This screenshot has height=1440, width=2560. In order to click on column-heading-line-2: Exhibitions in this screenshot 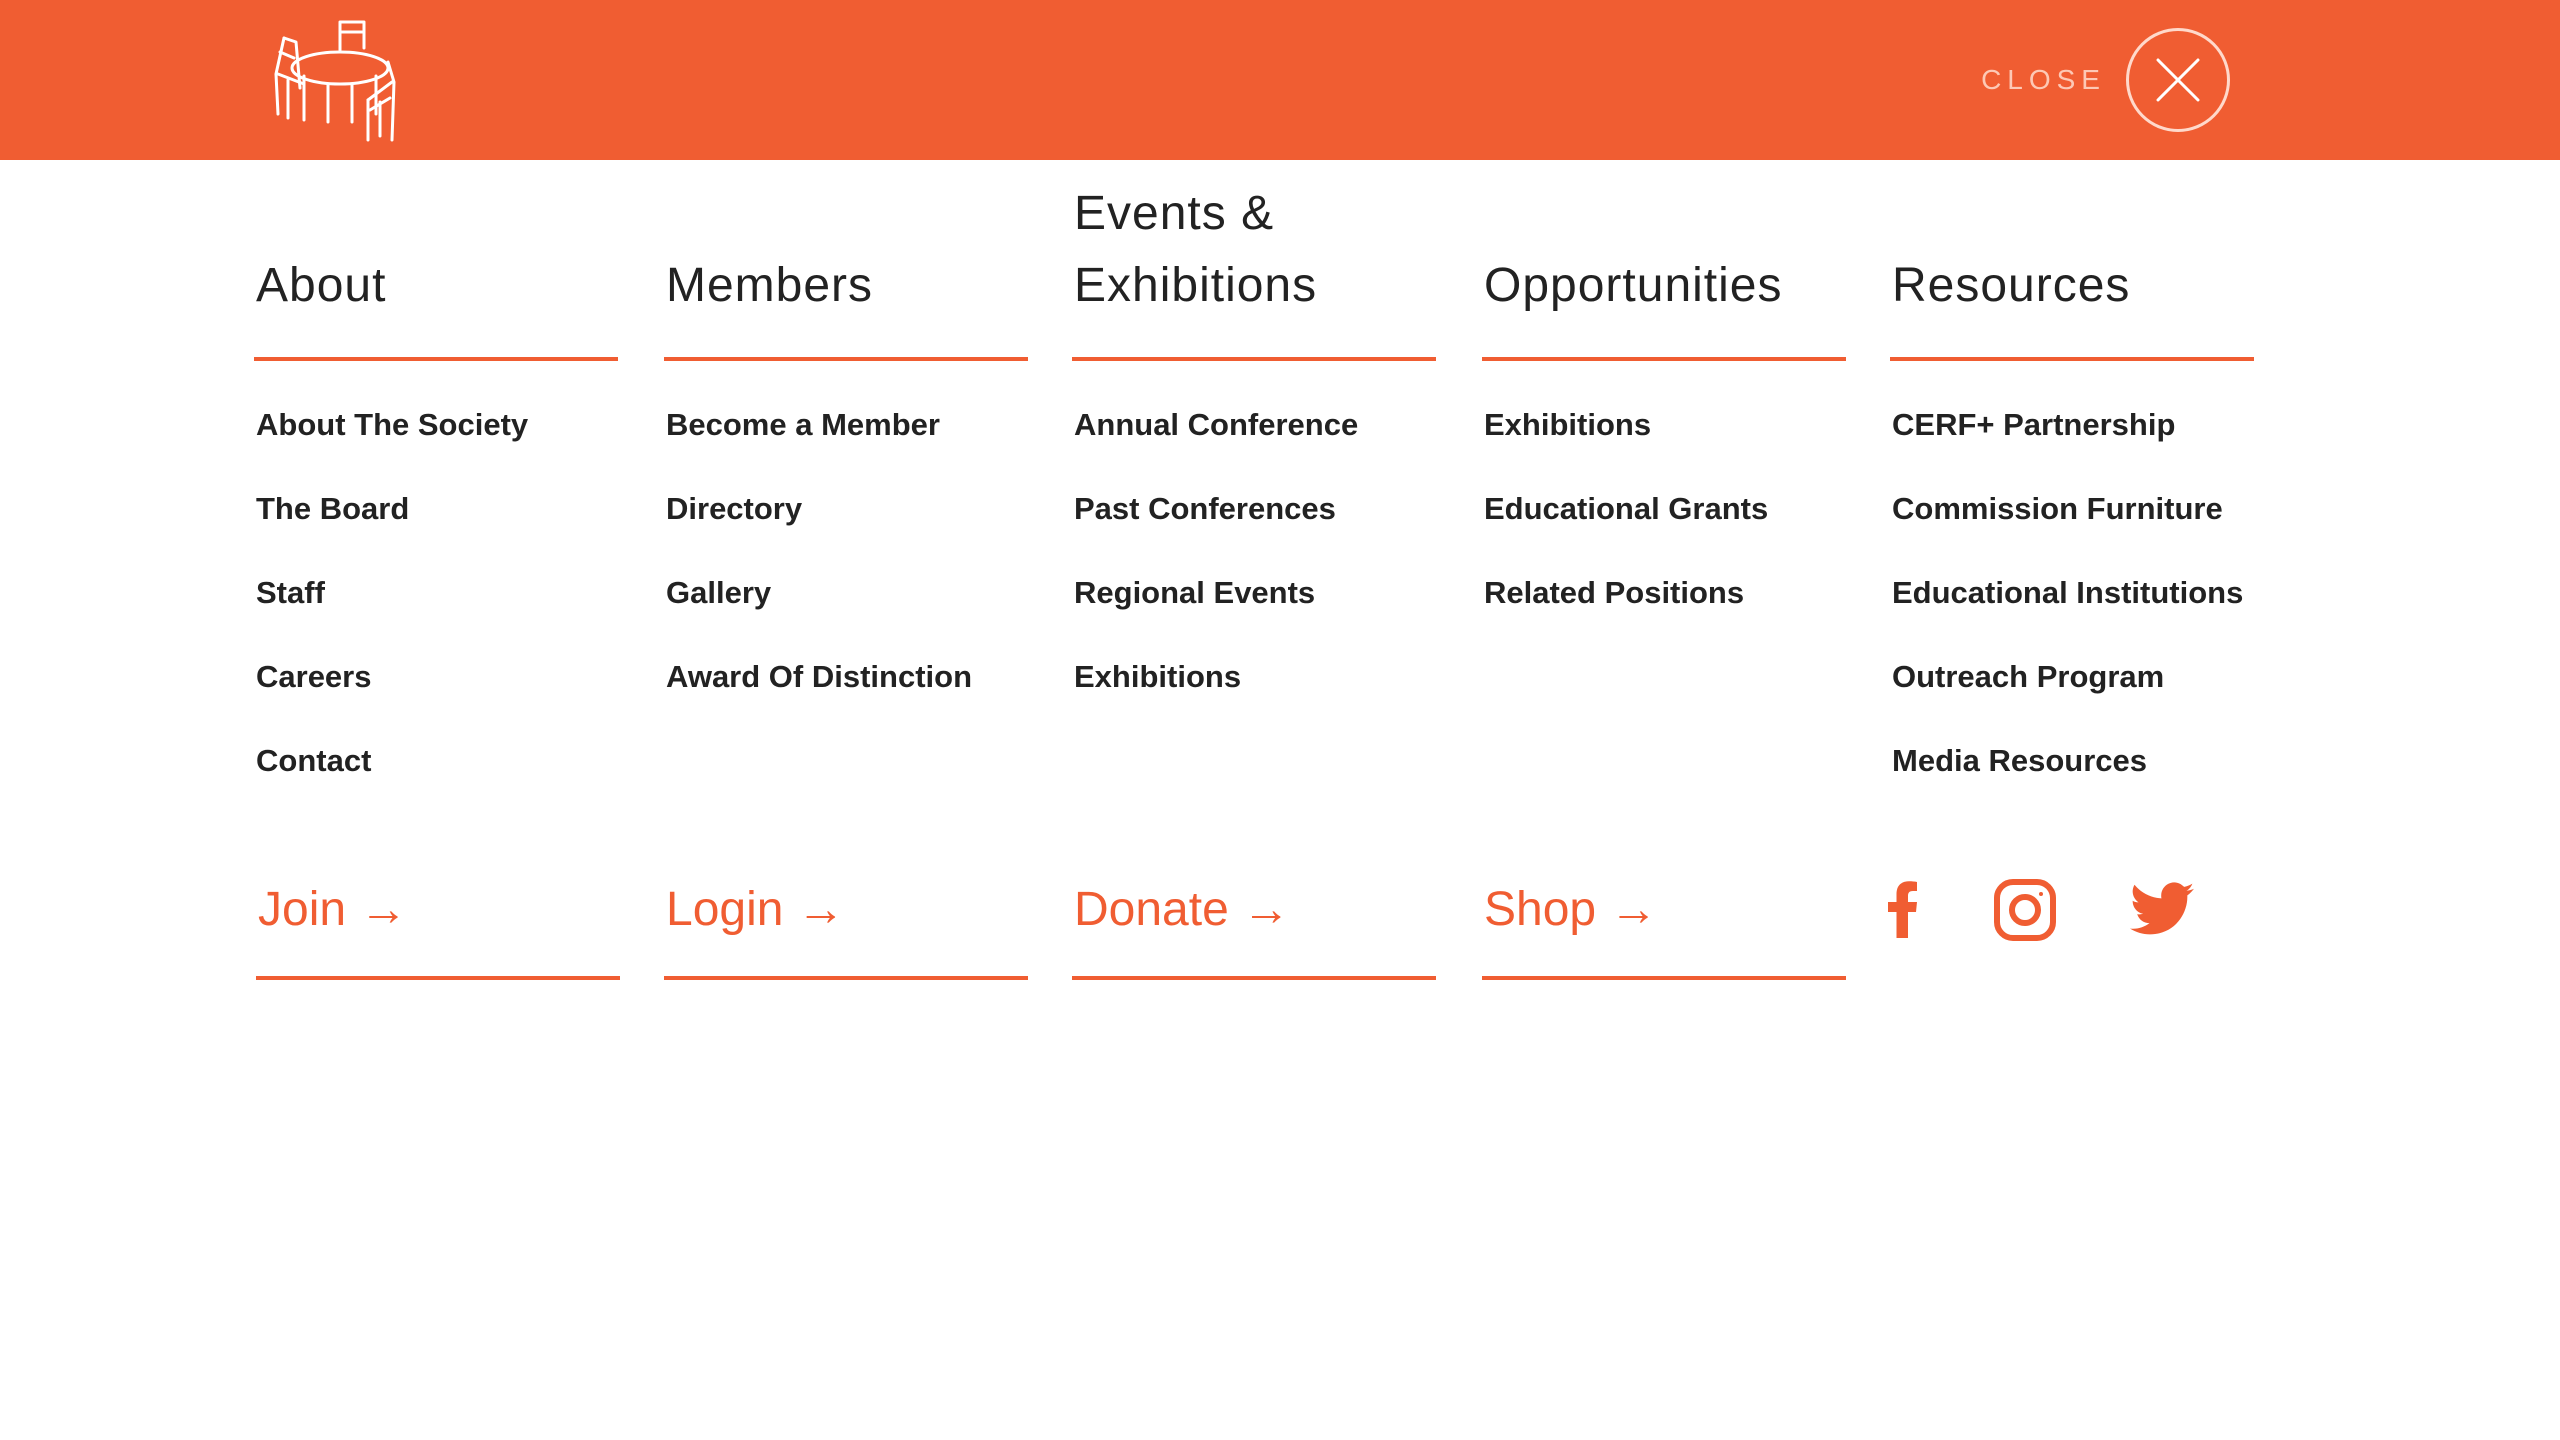, I will do `click(1196, 285)`.